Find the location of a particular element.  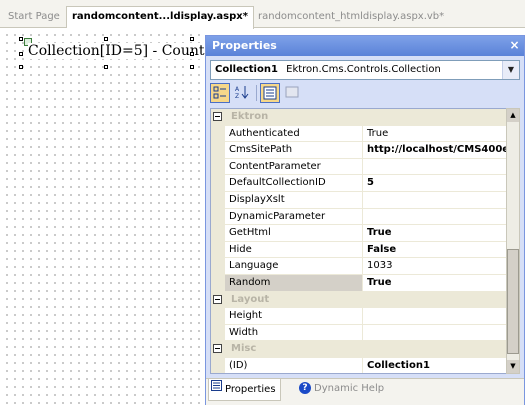

property-value: 1033 is located at coordinates (435, 266).